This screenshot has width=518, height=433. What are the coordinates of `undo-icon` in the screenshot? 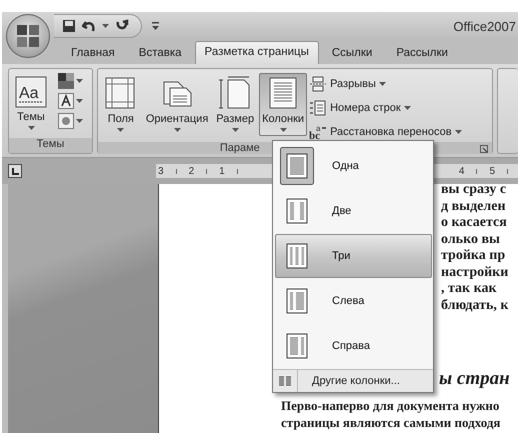 It's located at (89, 26).